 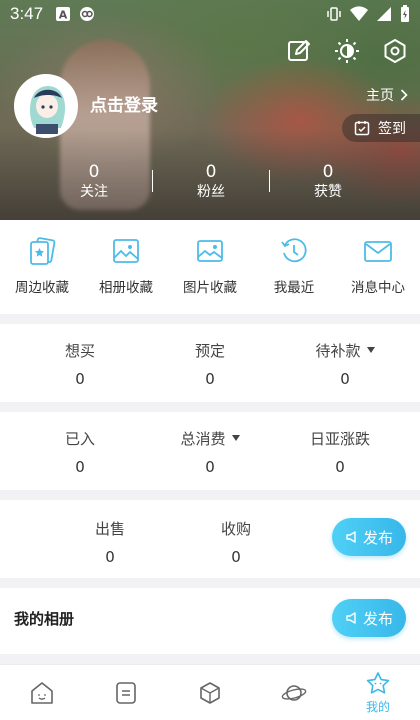 I want to click on login-prompt: 点击登录, so click(x=124, y=103).